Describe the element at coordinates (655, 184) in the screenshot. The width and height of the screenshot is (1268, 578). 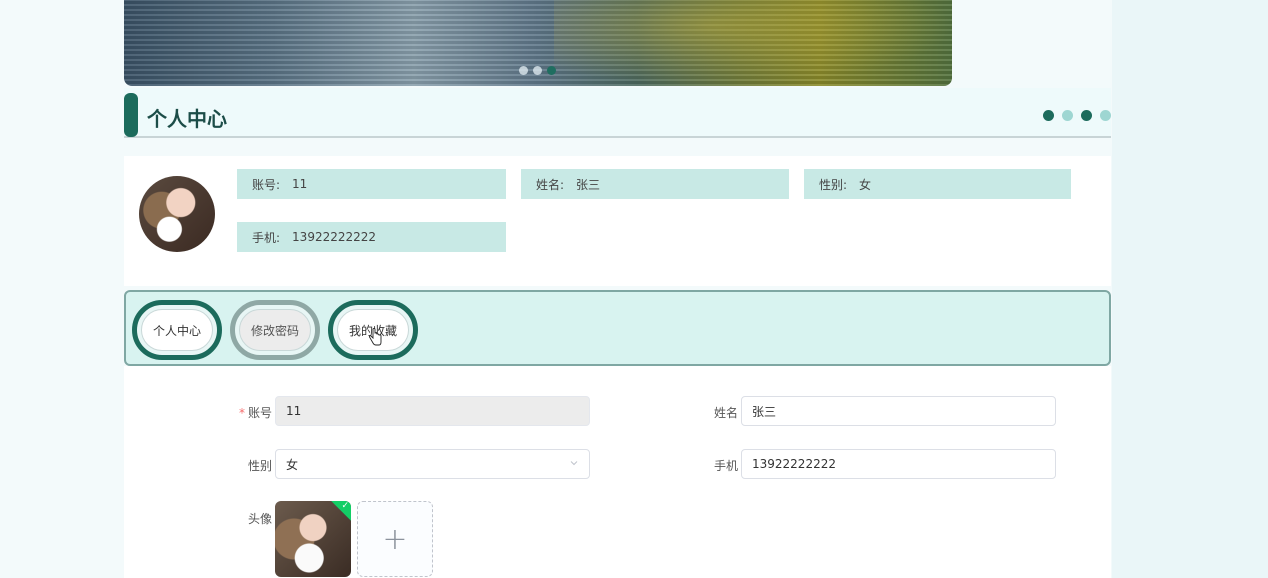
I see `name-info-chip: 姓名: 张三` at that location.